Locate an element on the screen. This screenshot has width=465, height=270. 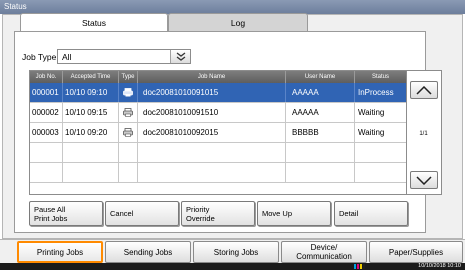
priority-label-line2: Override is located at coordinates (200, 218).